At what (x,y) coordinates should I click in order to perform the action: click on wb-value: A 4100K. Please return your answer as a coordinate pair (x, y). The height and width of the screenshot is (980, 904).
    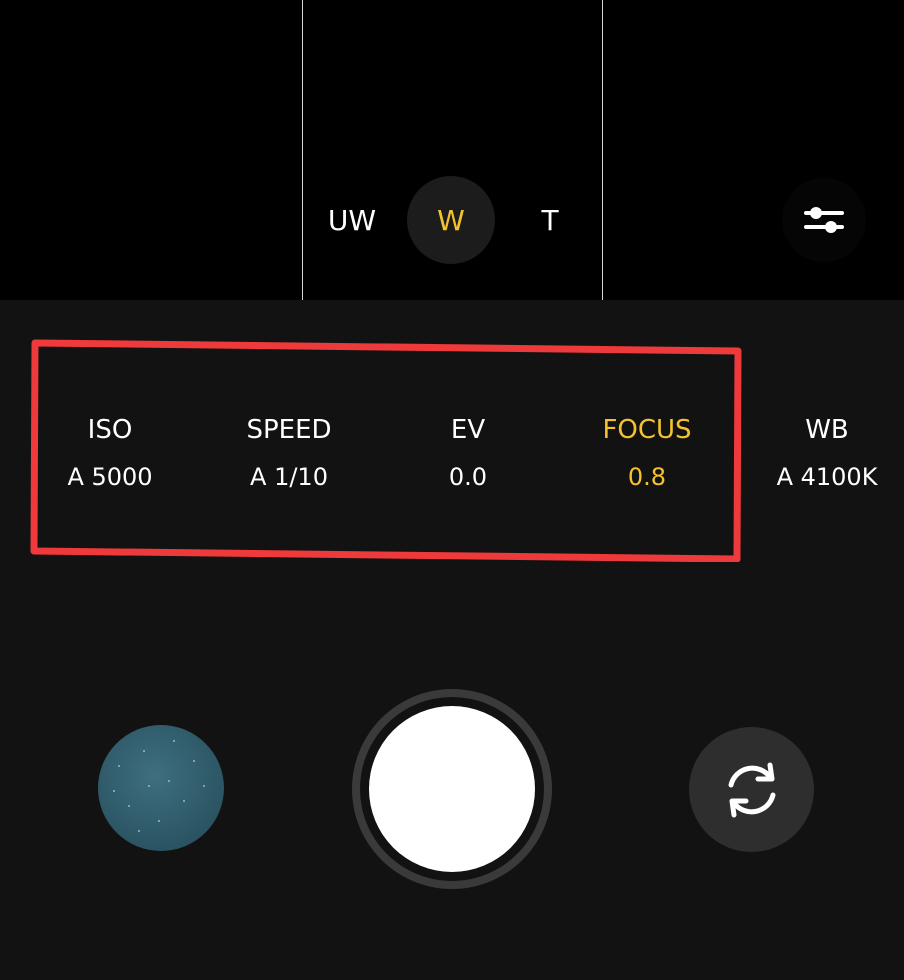
    Looking at the image, I should click on (827, 477).